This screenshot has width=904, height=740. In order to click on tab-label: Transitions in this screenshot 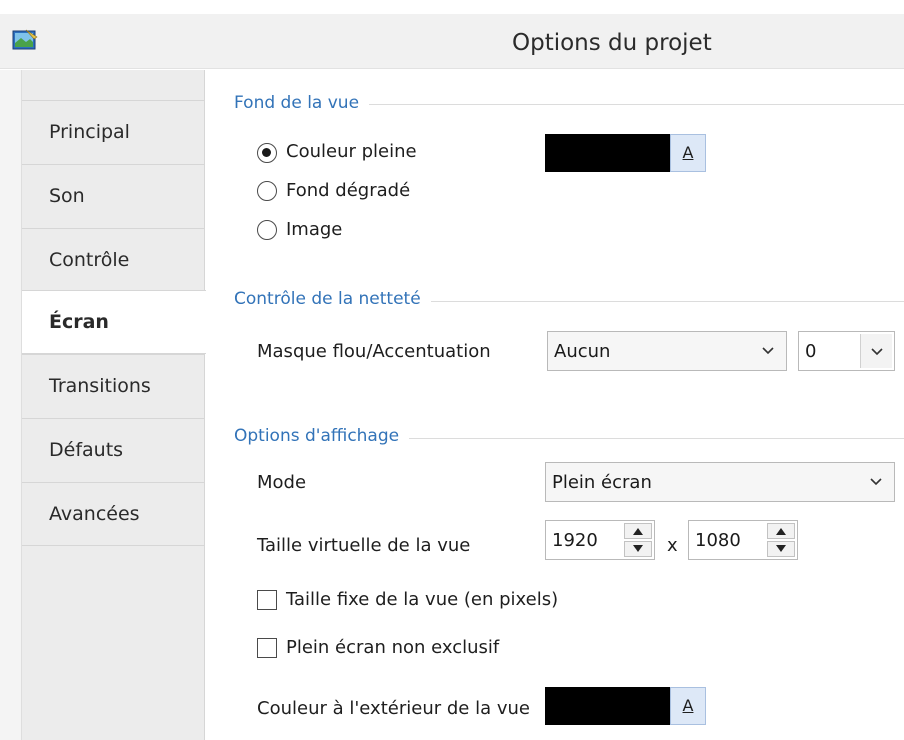, I will do `click(100, 386)`.